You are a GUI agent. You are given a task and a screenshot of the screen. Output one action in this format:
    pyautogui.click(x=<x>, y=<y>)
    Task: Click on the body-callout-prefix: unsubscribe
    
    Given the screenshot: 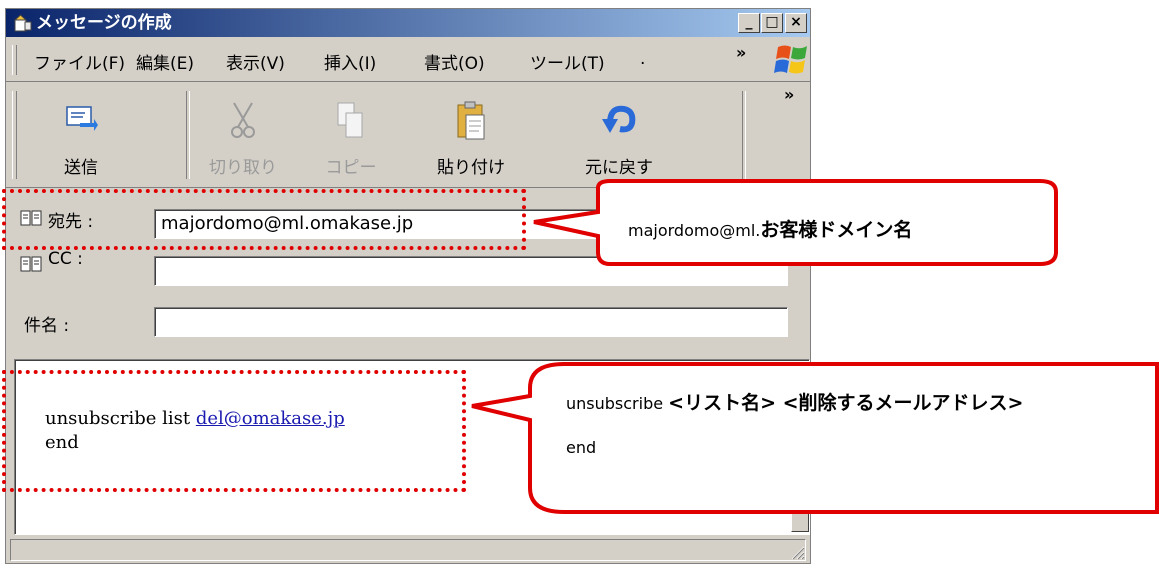 What is the action you would take?
    pyautogui.click(x=617, y=403)
    